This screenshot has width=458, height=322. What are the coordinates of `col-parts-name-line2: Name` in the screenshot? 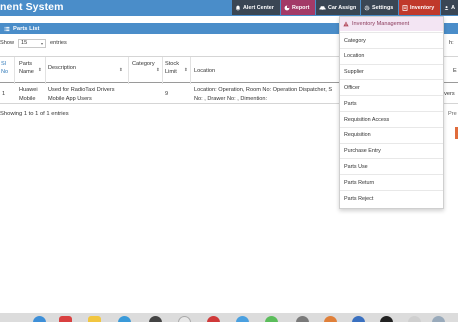 It's located at (26, 72).